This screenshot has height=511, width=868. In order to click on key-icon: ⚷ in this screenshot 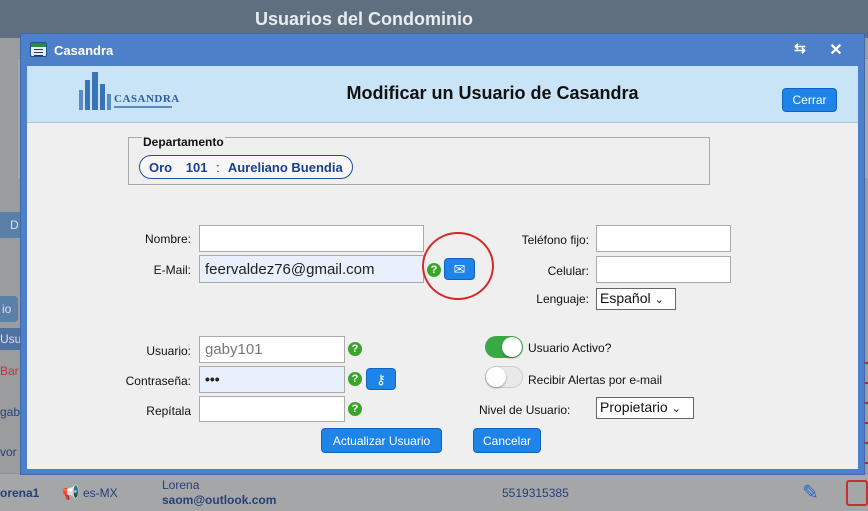, I will do `click(381, 379)`.